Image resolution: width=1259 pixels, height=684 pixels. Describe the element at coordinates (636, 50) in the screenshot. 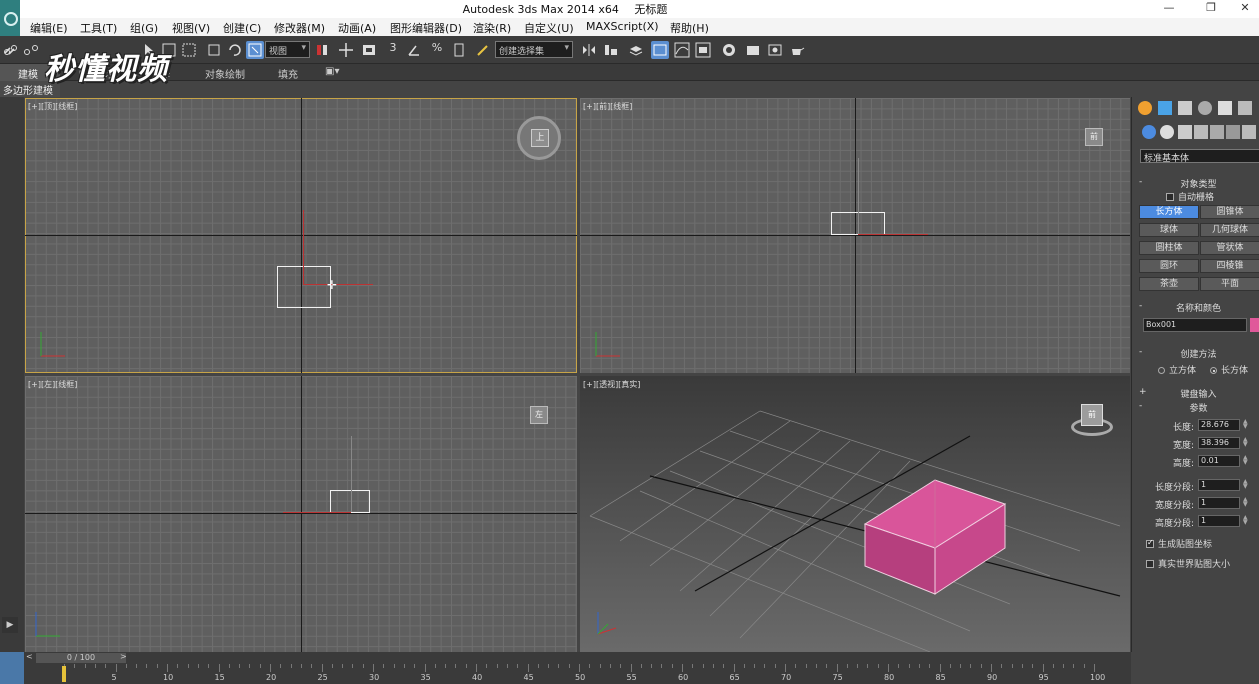

I see `layer-manager-icon` at that location.